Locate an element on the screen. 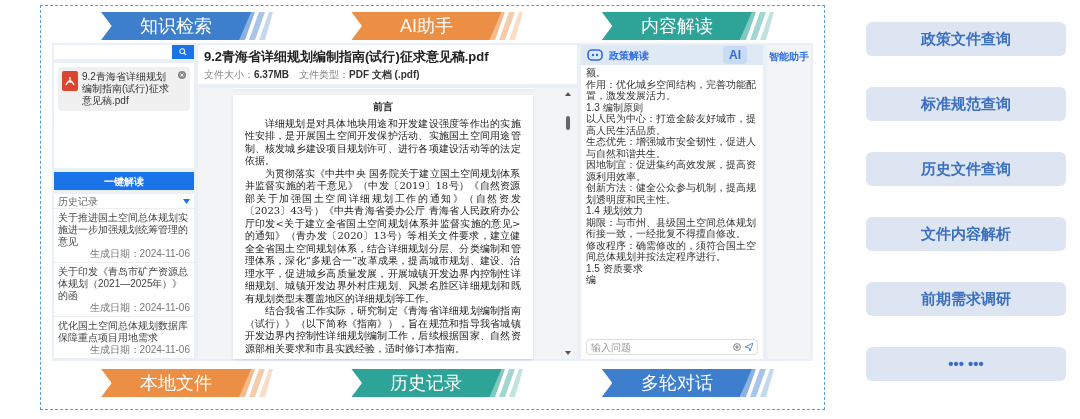  send-icon is located at coordinates (749, 347).